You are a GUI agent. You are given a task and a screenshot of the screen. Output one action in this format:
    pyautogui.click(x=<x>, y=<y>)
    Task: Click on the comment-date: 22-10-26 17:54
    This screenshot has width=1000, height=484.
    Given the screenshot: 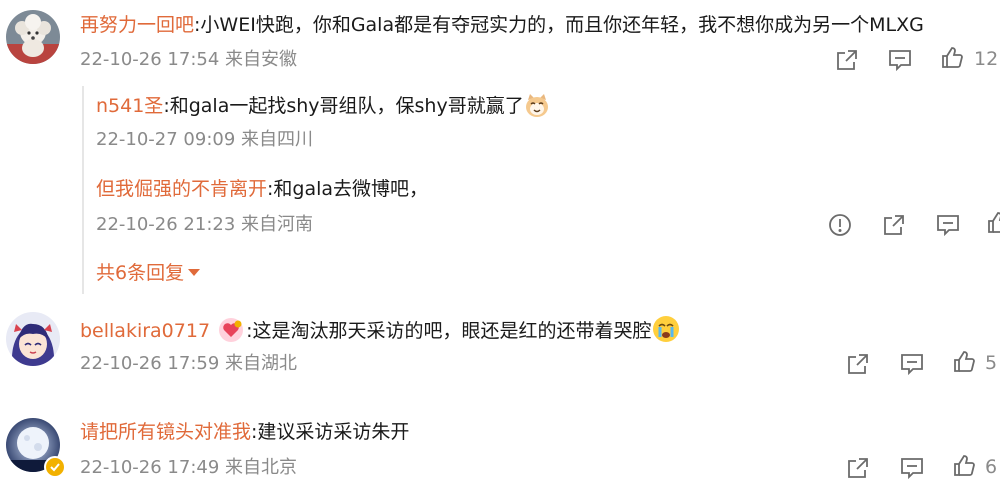 What is the action you would take?
    pyautogui.click(x=150, y=59)
    